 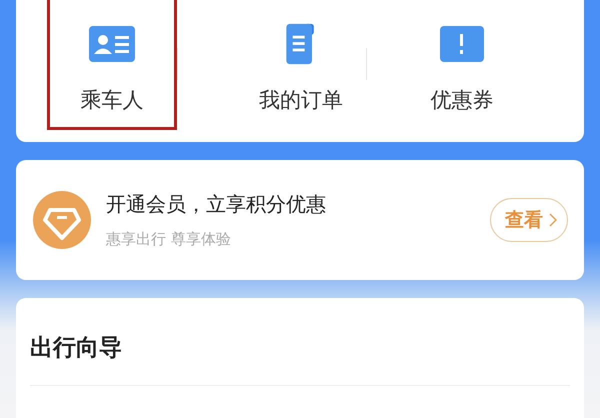 I want to click on shortcut-label: 乘车人, so click(x=112, y=100).